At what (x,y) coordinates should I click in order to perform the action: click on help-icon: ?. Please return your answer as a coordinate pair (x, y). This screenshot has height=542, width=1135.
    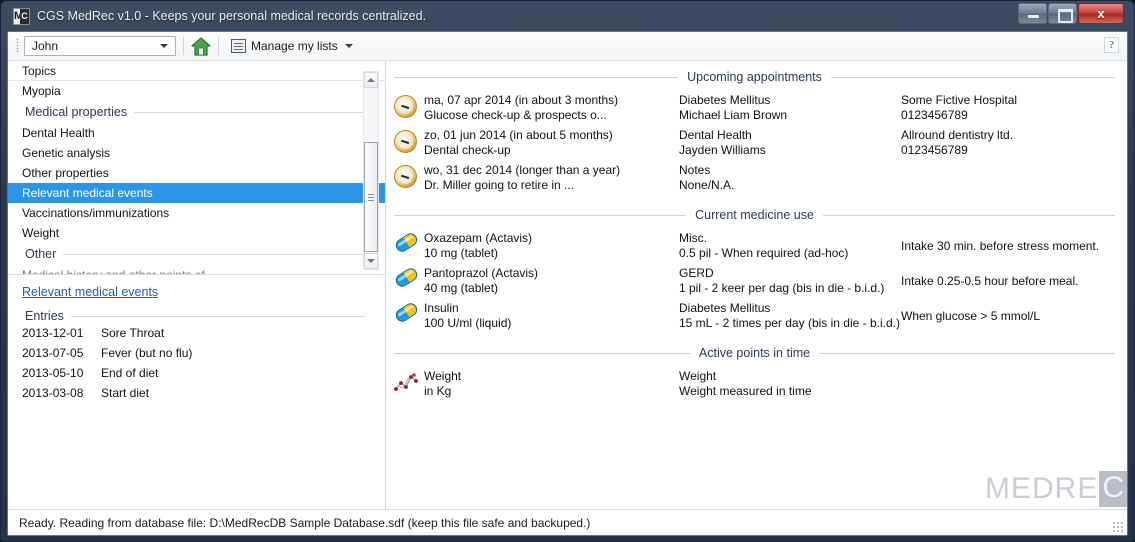
    Looking at the image, I should click on (1111, 45).